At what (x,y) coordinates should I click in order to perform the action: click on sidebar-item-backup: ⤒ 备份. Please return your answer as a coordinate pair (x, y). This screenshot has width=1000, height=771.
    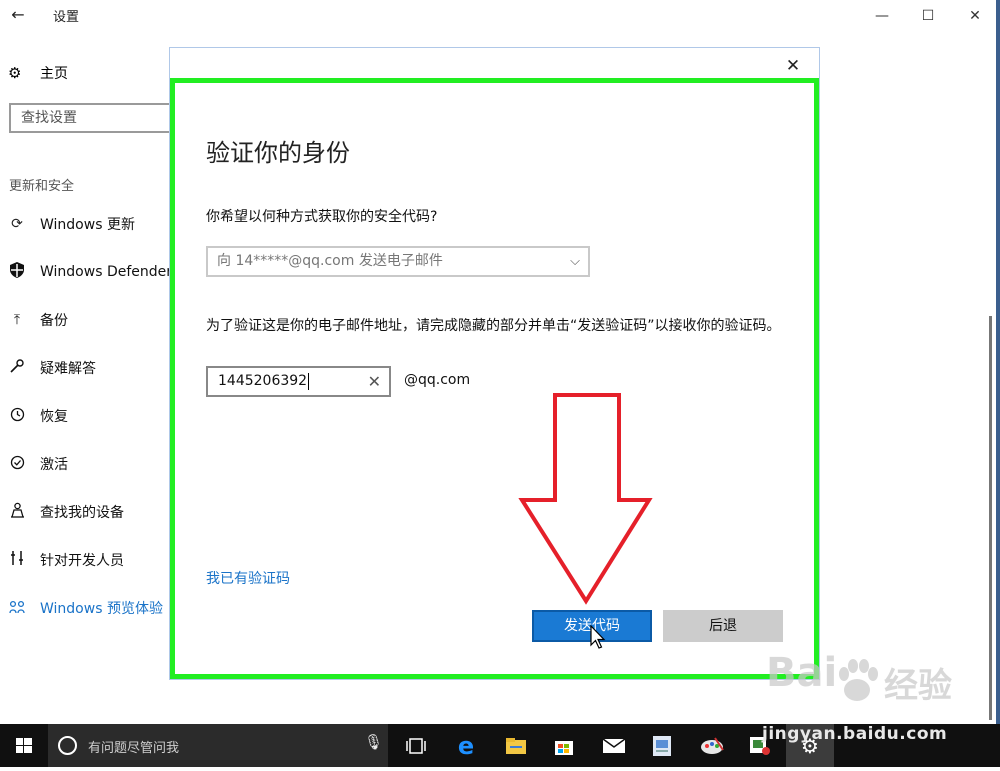
    Looking at the image, I should click on (38, 320).